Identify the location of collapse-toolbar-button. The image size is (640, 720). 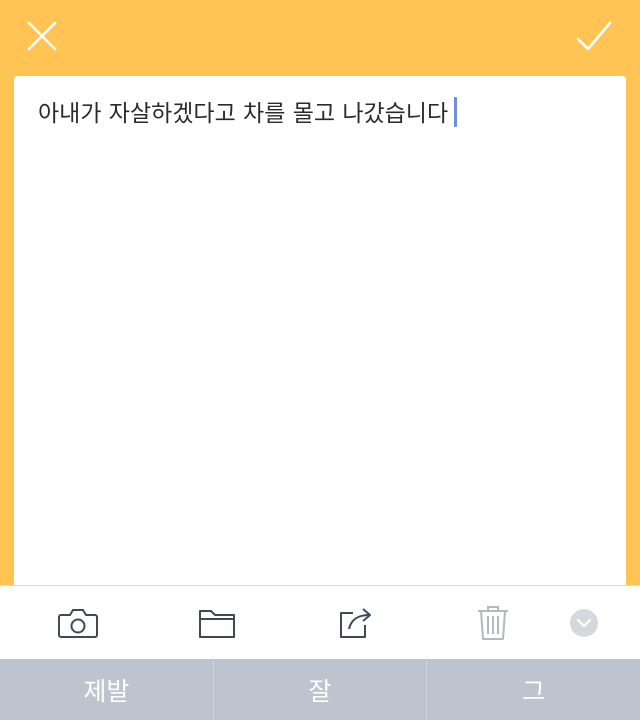
(584, 623).